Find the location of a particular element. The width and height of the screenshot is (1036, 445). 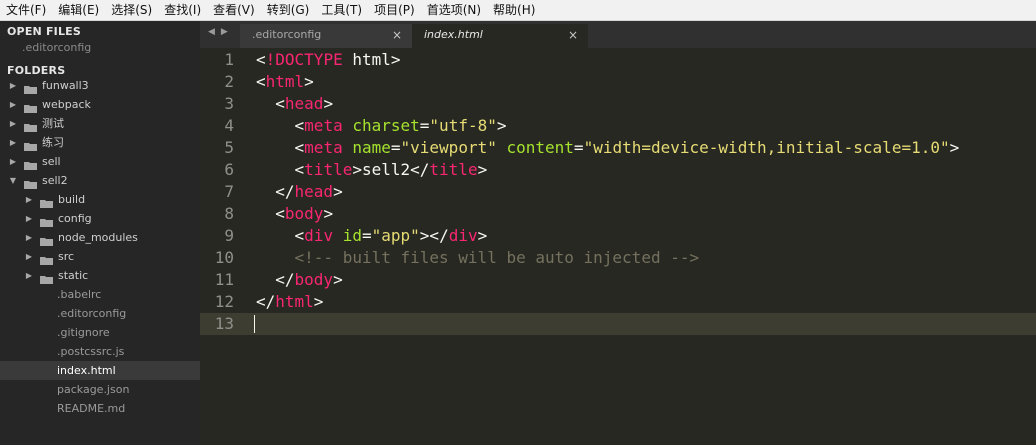

menu-item: 工具(T) is located at coordinates (341, 10).